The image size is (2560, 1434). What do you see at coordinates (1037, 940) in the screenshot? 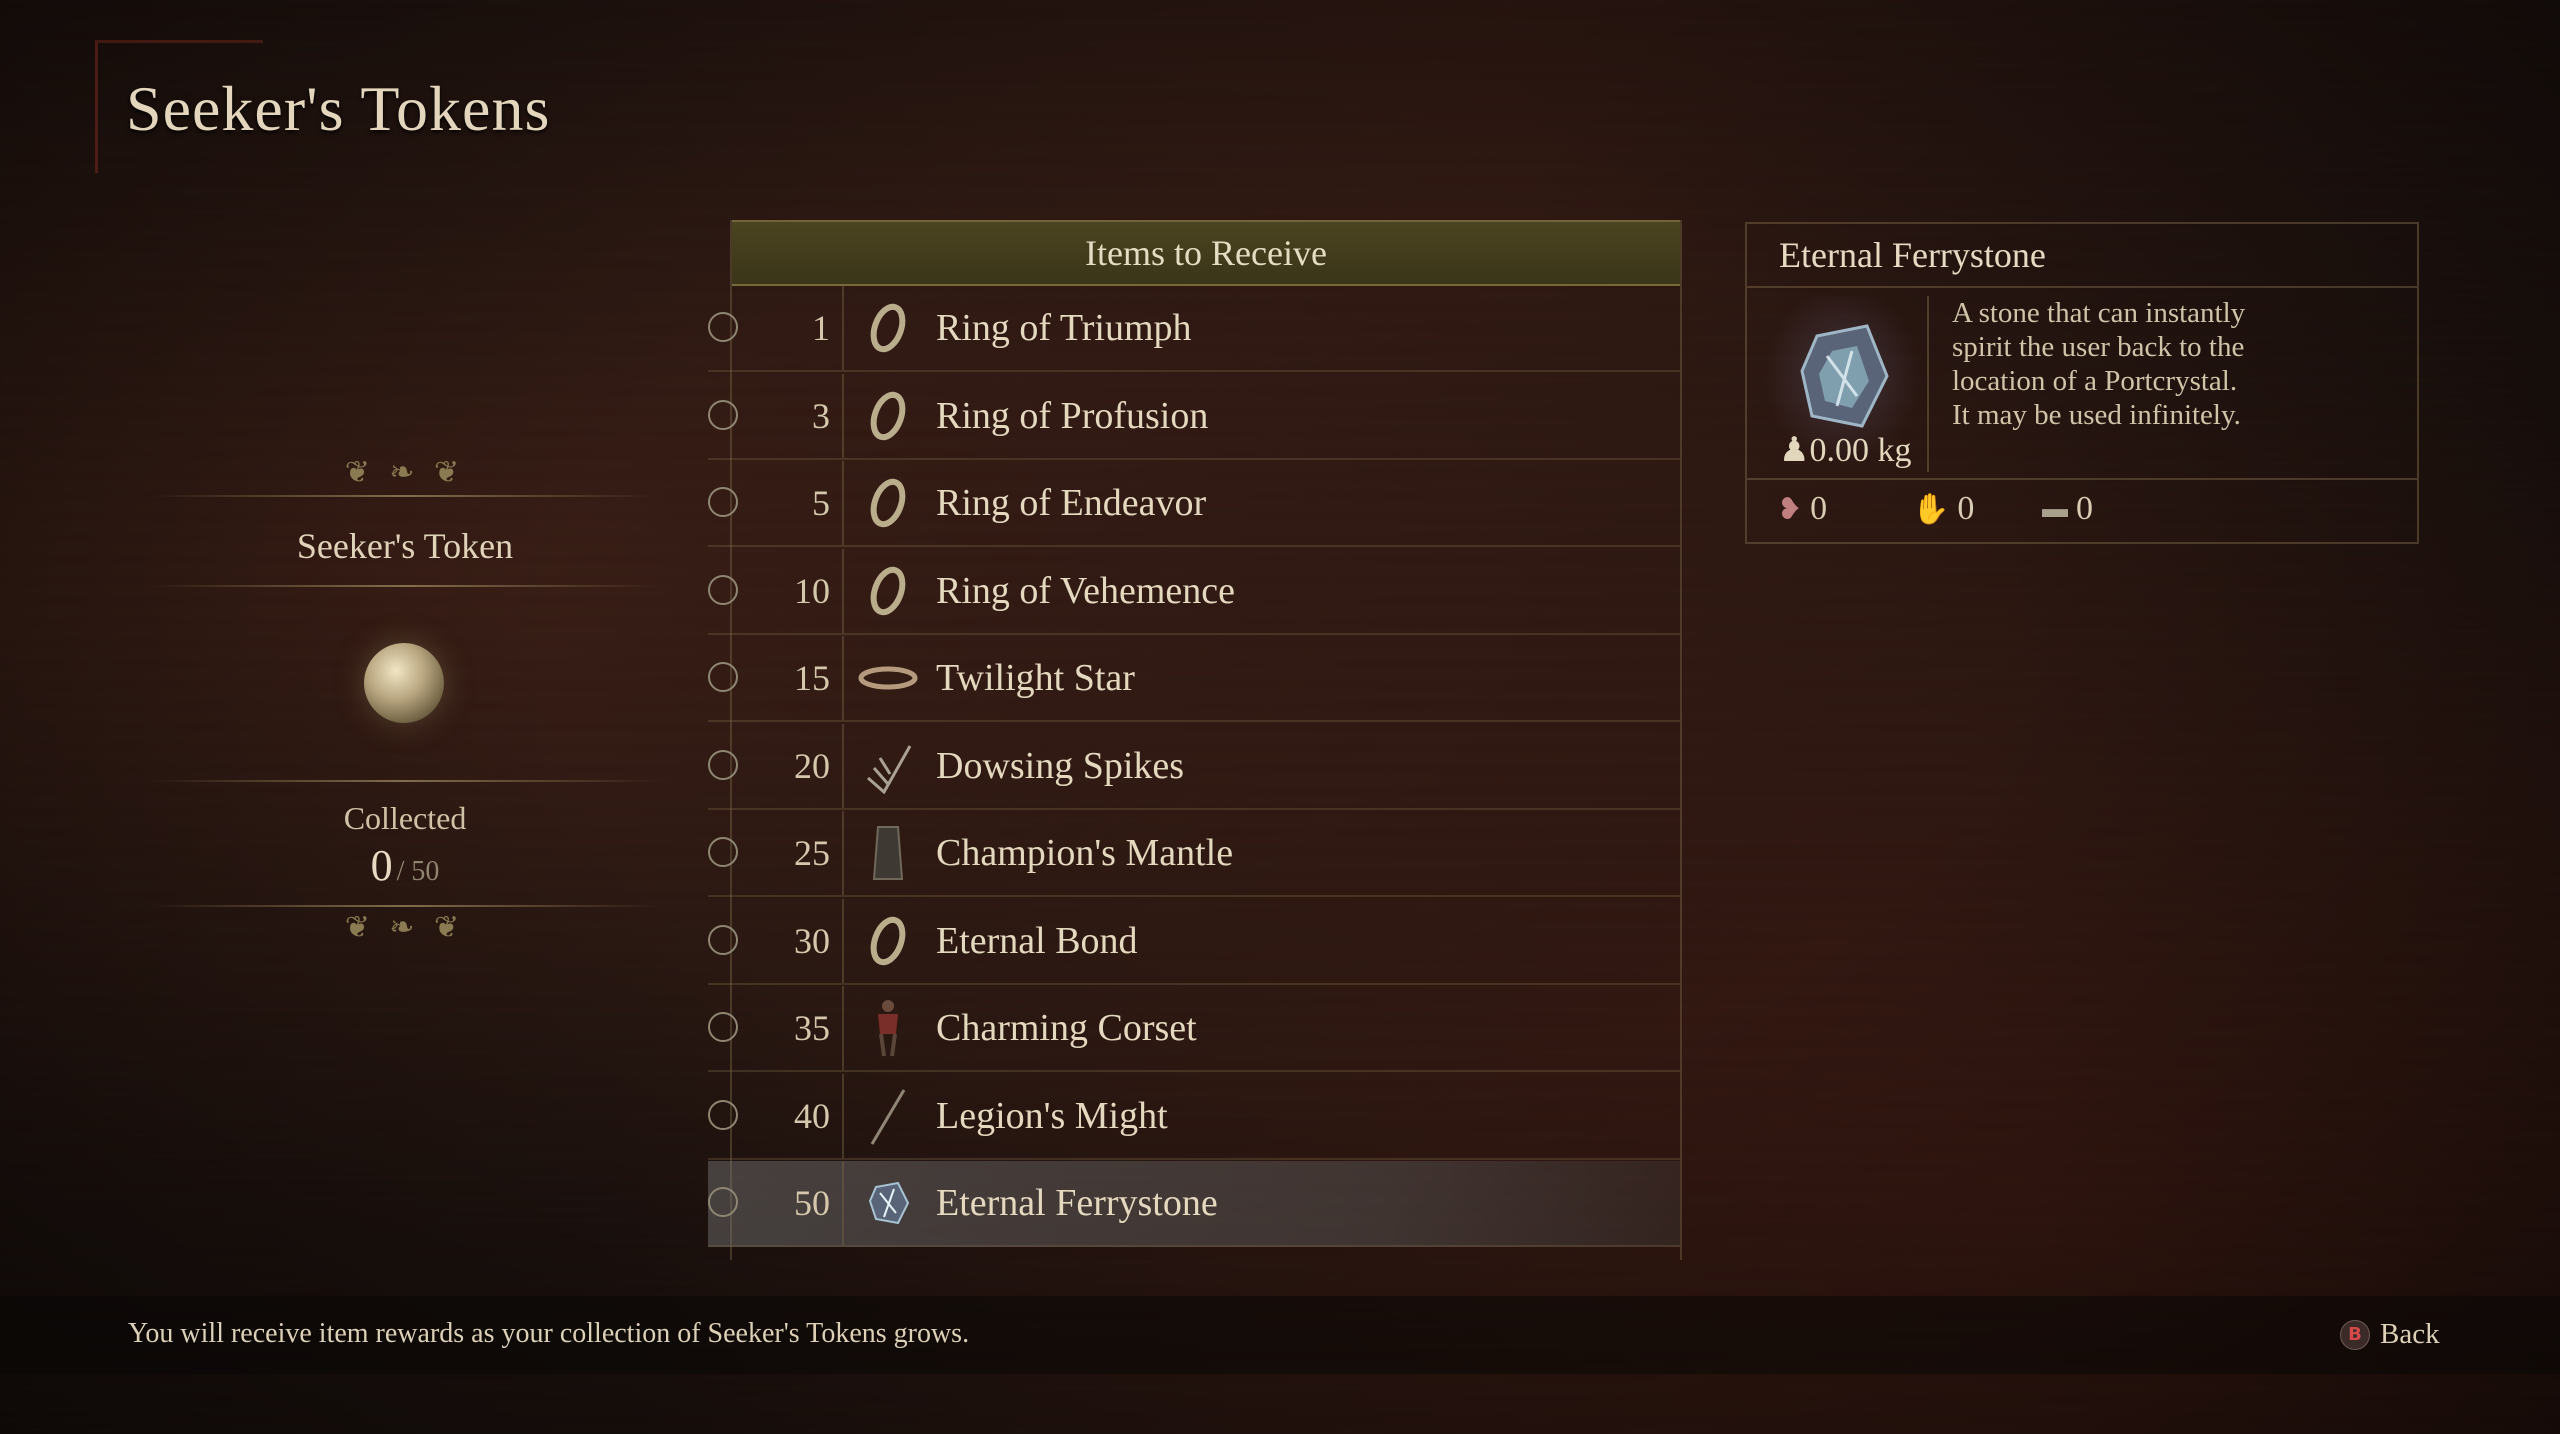
I see `reward-item-name: Eternal Bond` at bounding box center [1037, 940].